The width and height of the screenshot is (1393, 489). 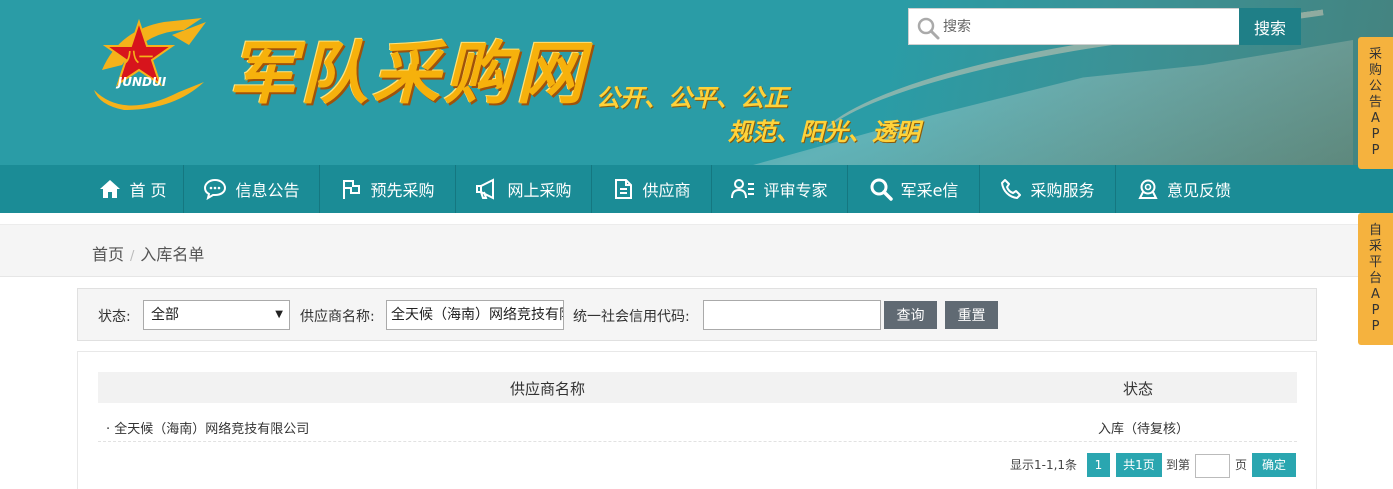 I want to click on nav-item-experts: 评审专家, so click(x=780, y=189).